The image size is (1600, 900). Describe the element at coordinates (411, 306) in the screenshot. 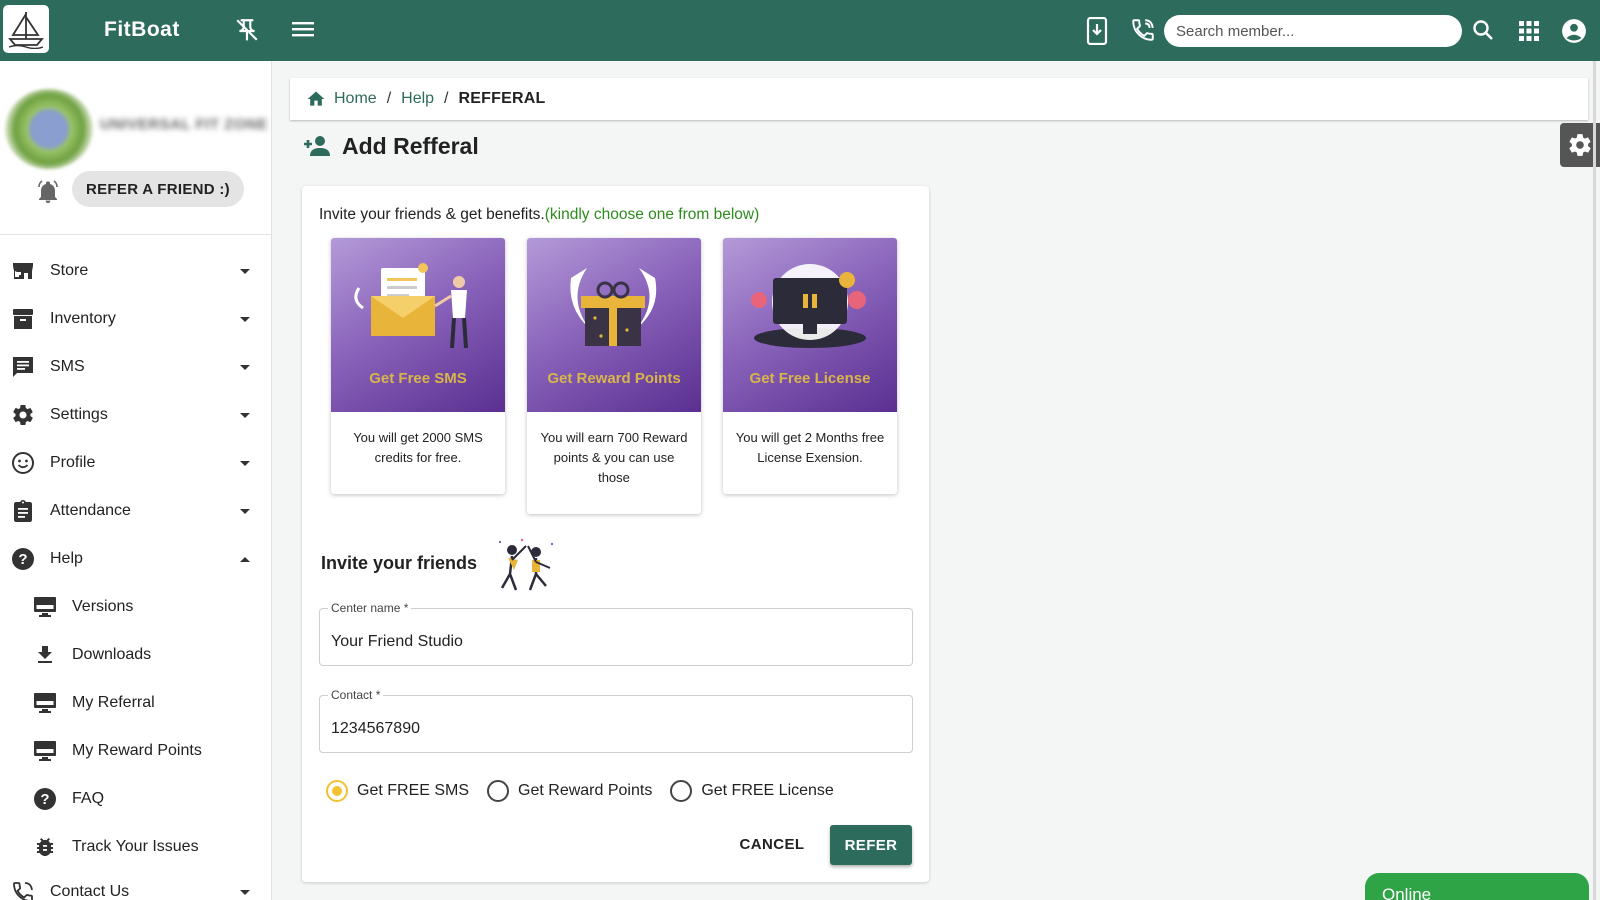

I see `envelope-illustration` at that location.